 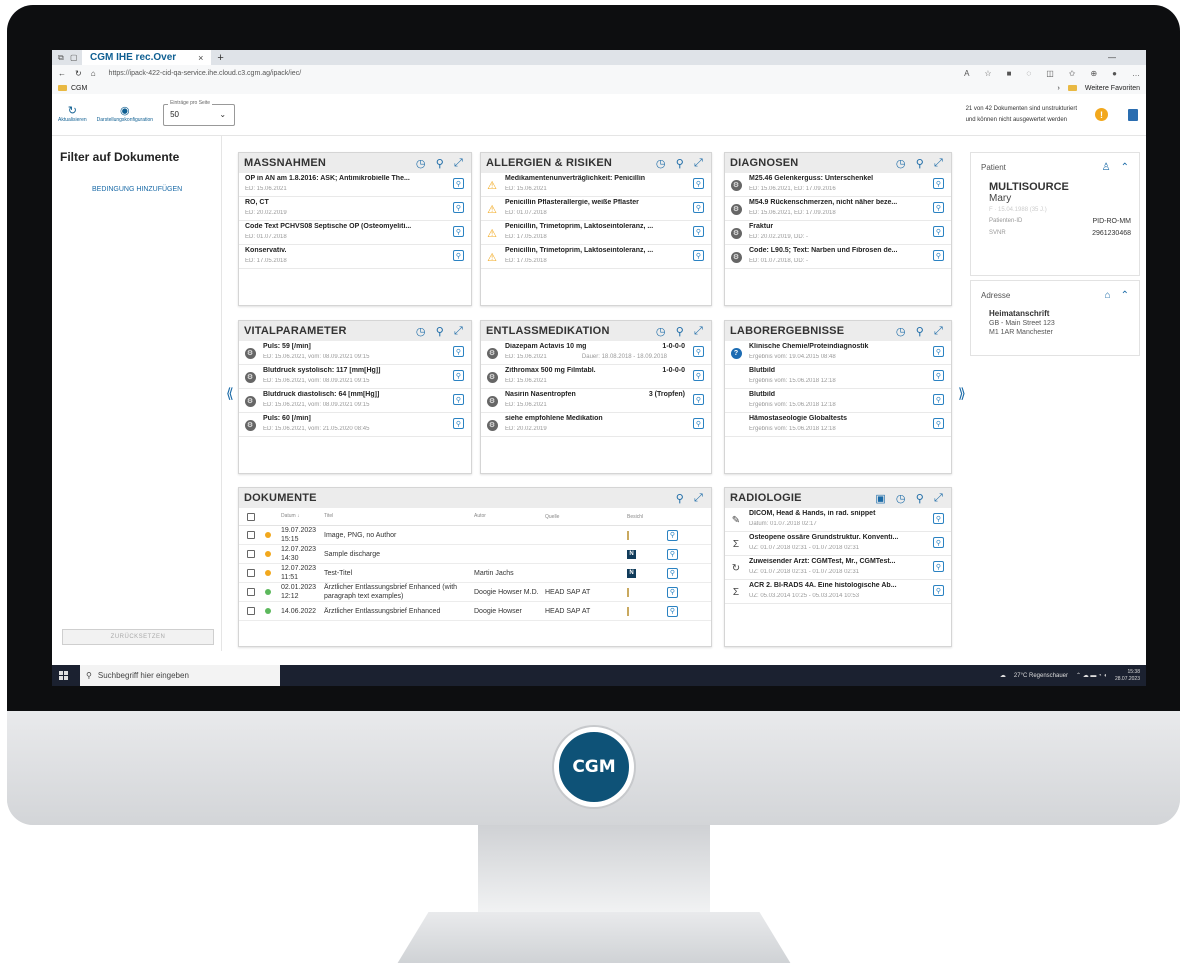 I want to click on split-icon: ◫, so click(x=1050, y=73).